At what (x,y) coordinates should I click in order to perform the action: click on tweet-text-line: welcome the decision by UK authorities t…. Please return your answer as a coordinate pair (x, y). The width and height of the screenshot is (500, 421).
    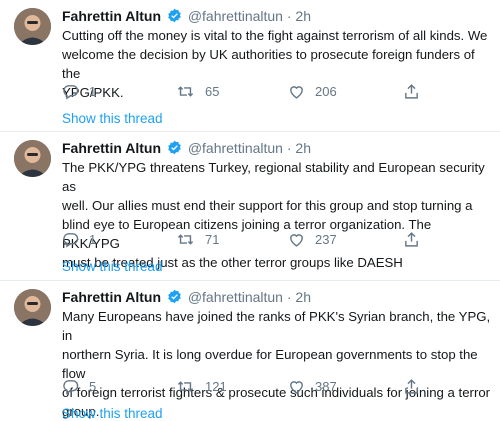
    Looking at the image, I should click on (268, 64).